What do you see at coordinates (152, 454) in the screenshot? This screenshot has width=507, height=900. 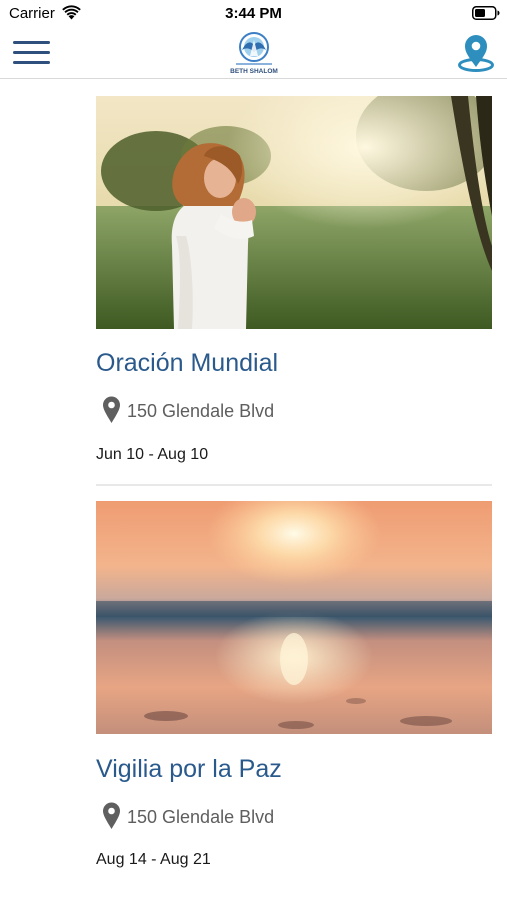 I see `event-dates: Jun 10 - Aug 10` at bounding box center [152, 454].